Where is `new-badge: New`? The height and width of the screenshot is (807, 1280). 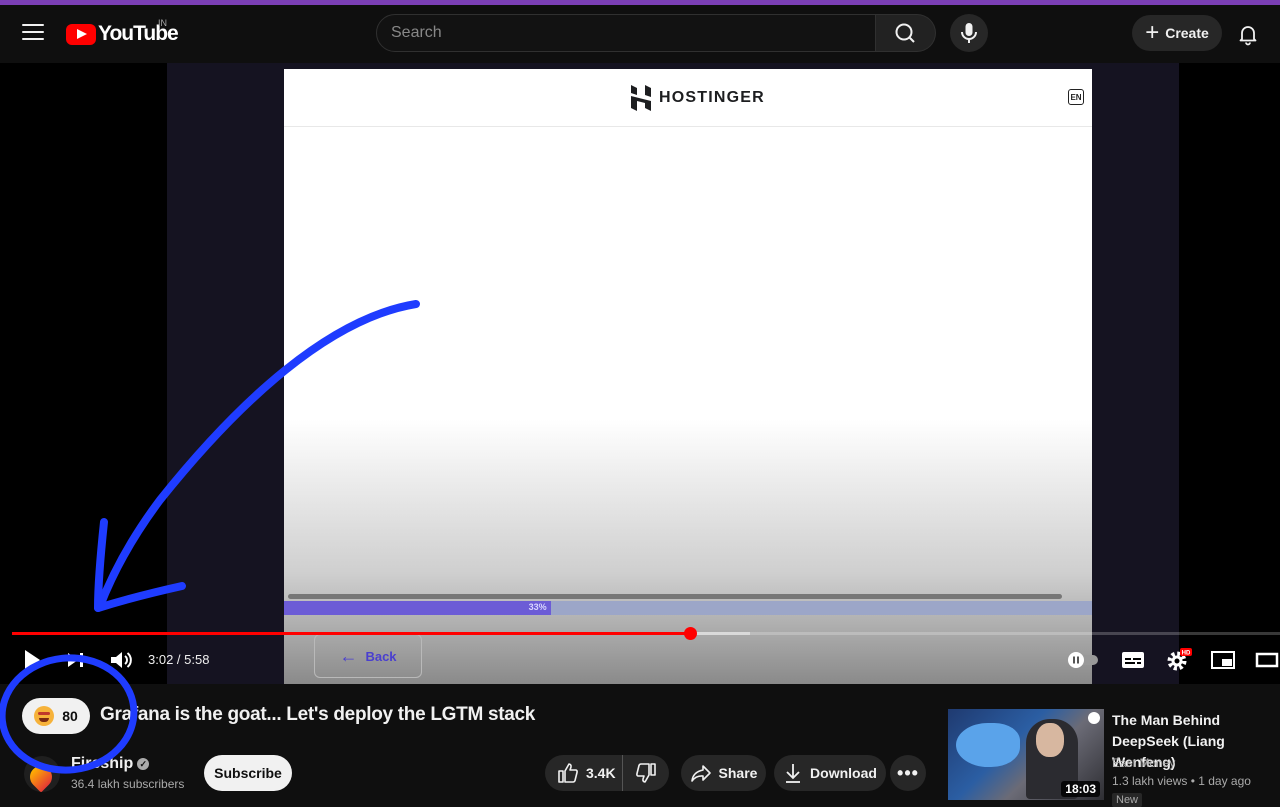
new-badge: New is located at coordinates (1127, 800).